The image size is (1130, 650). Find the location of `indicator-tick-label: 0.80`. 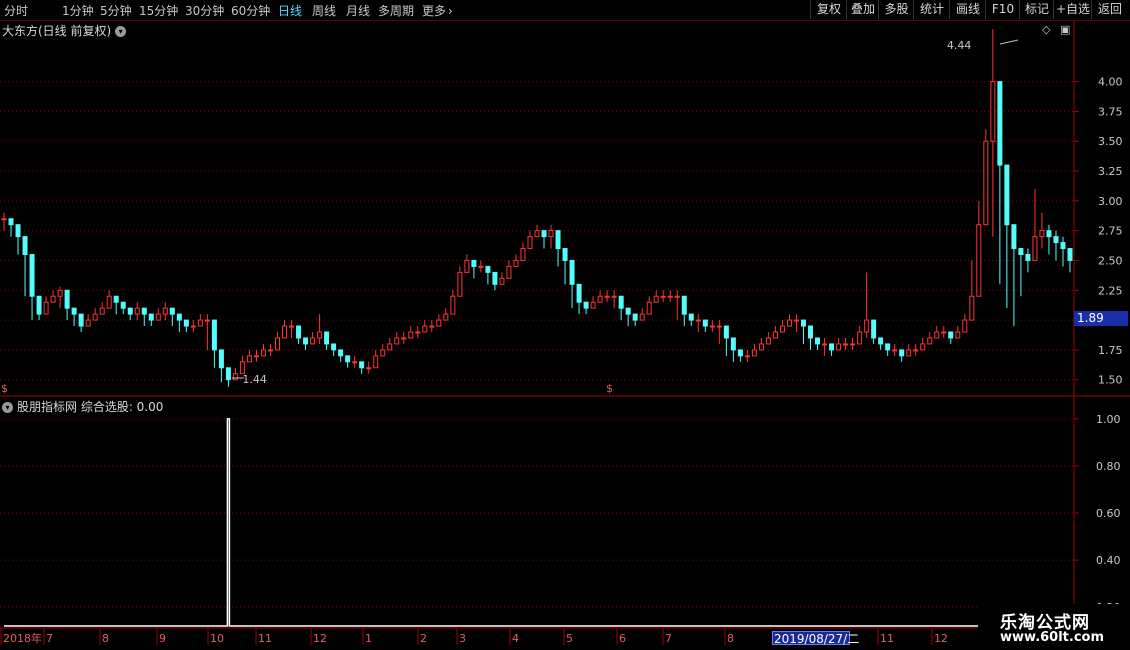

indicator-tick-label: 0.80 is located at coordinates (1108, 466).